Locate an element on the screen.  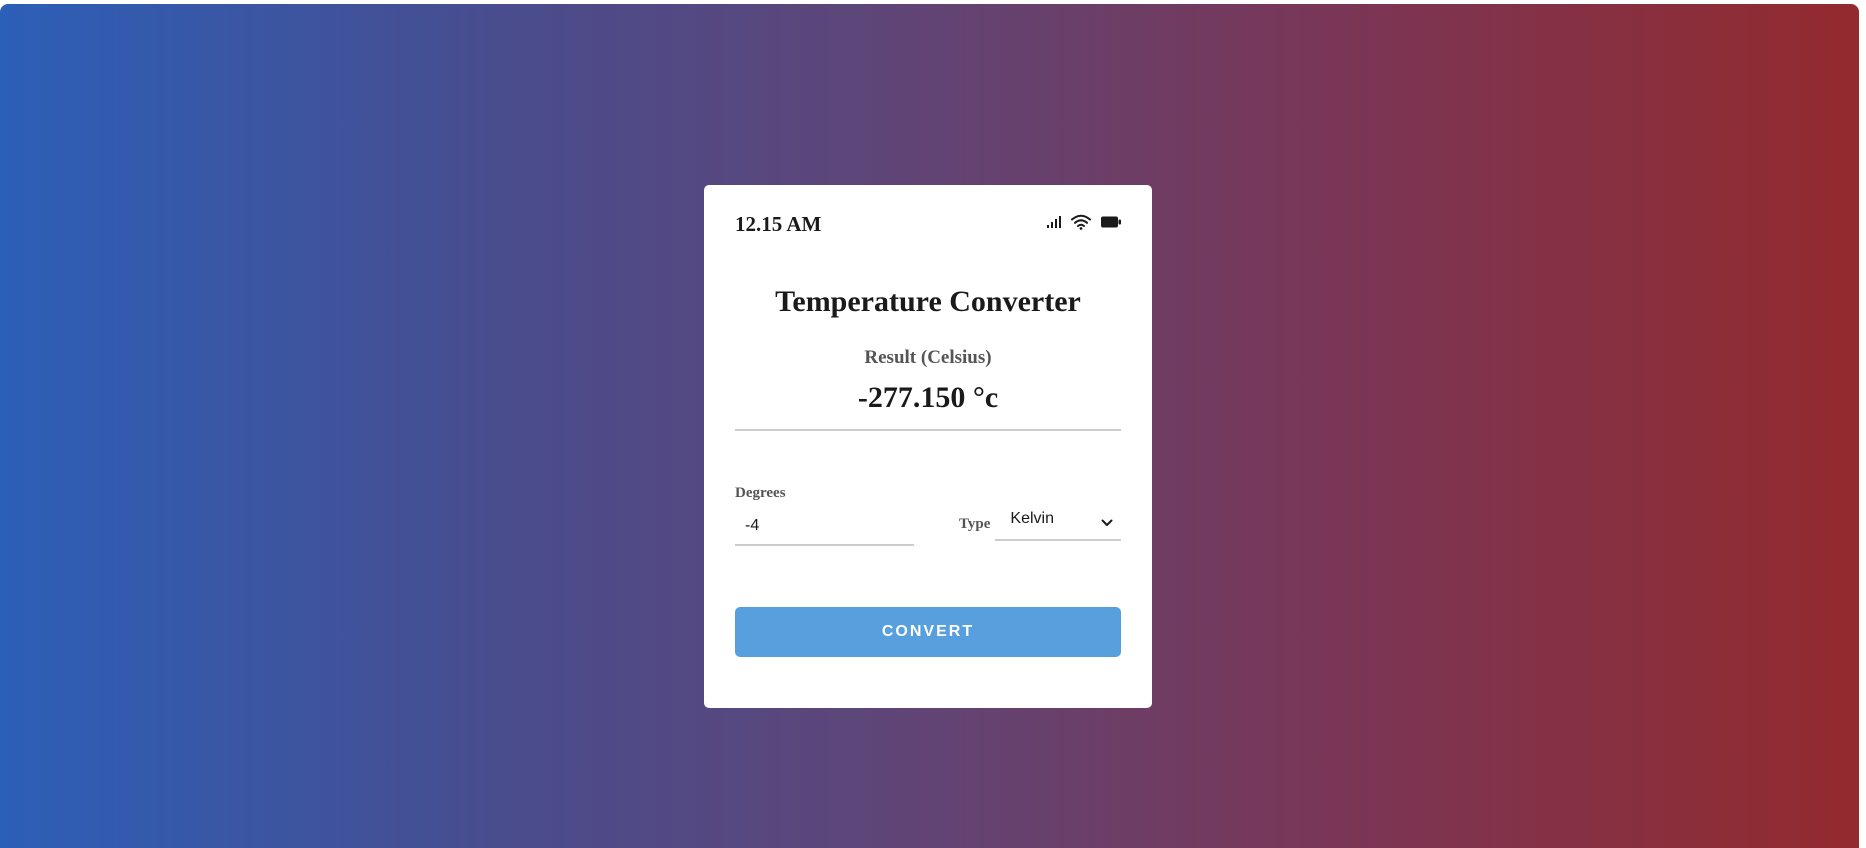
degrees-group: Degrees is located at coordinates (824, 515).